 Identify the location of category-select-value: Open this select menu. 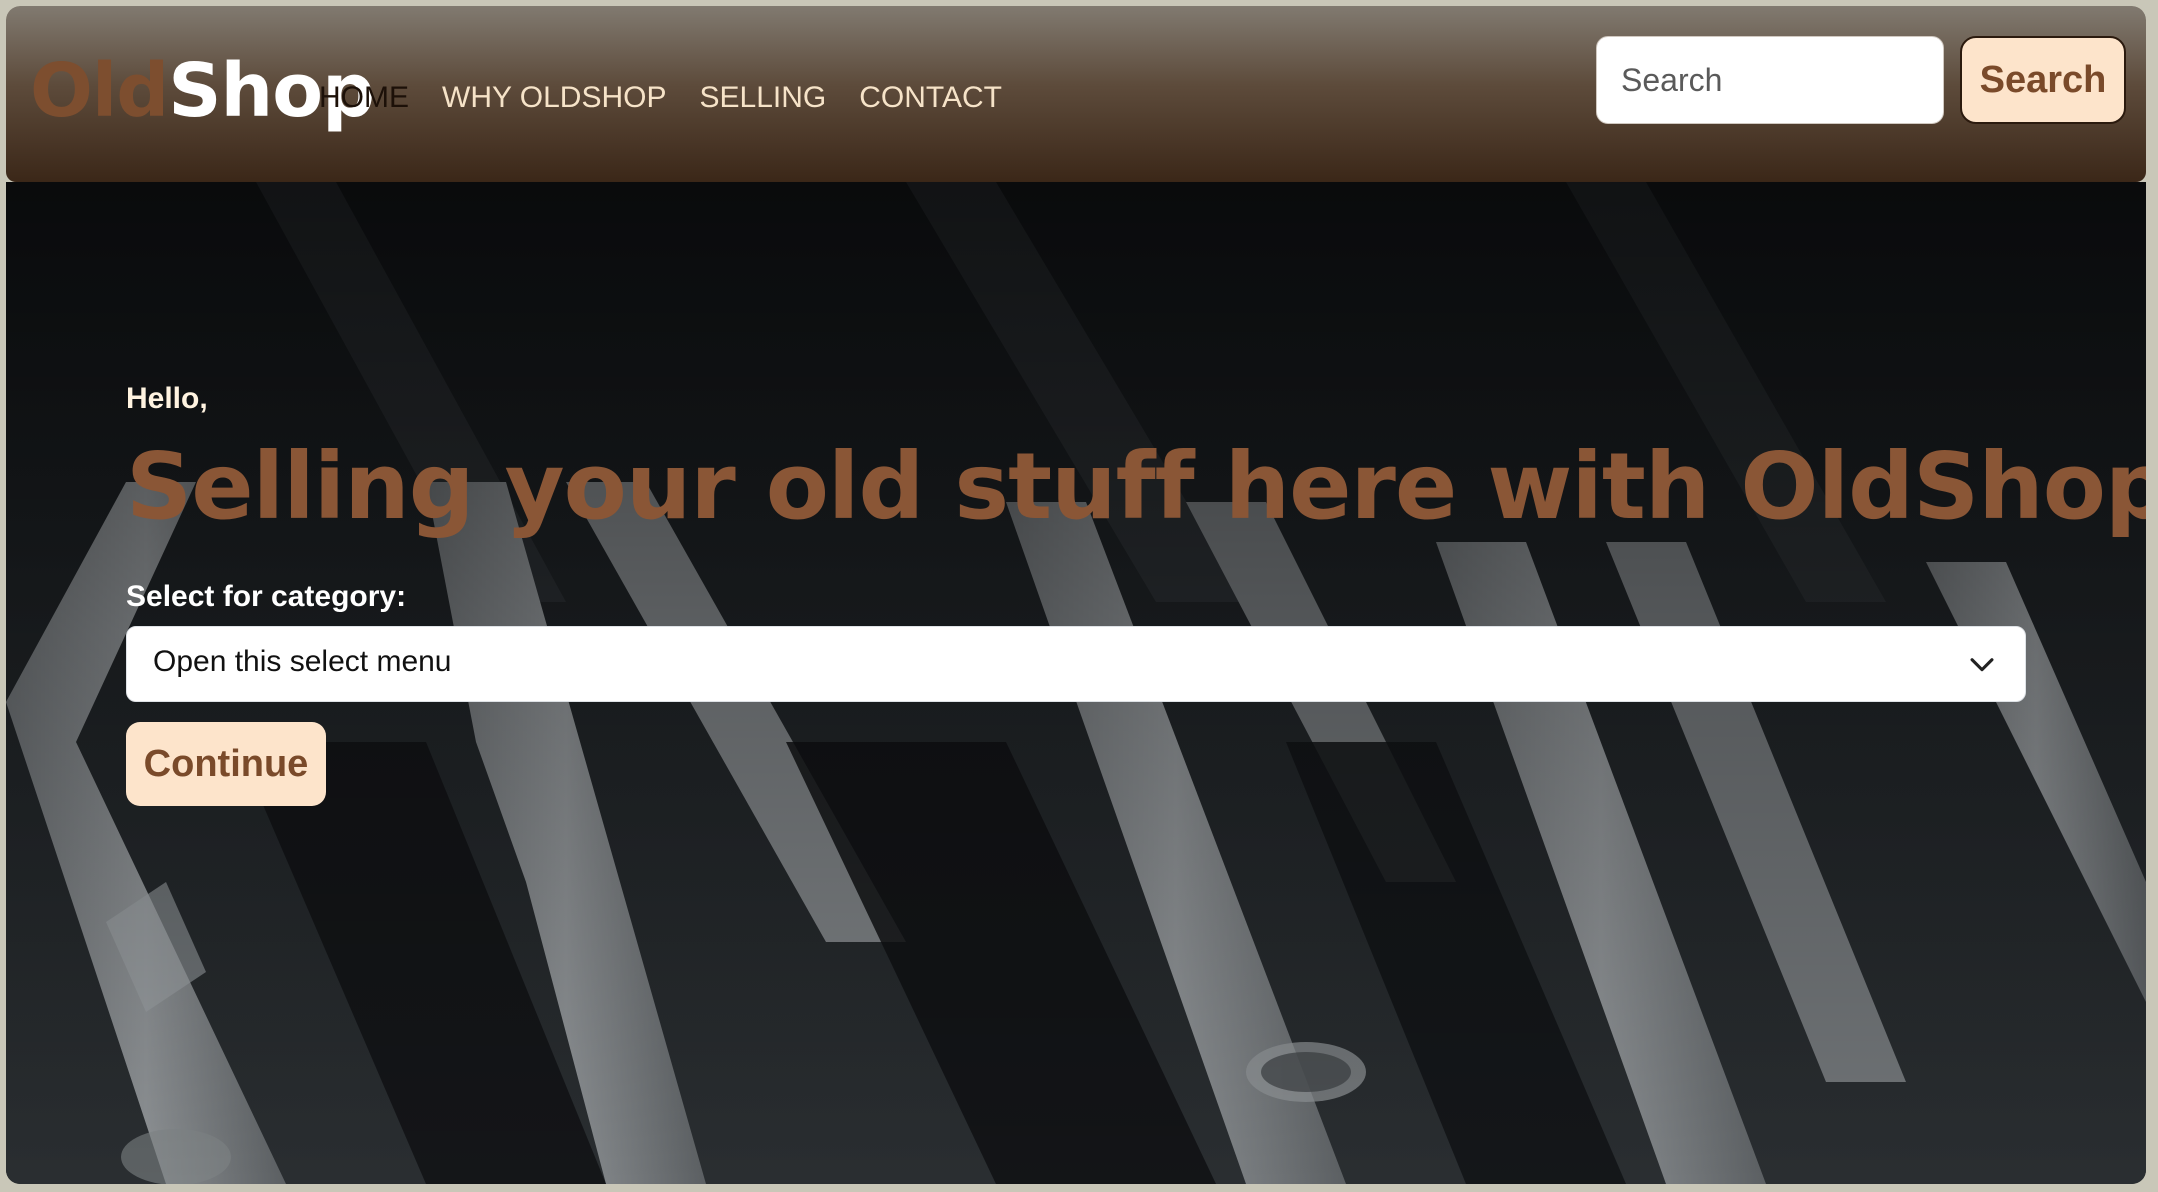
(302, 661).